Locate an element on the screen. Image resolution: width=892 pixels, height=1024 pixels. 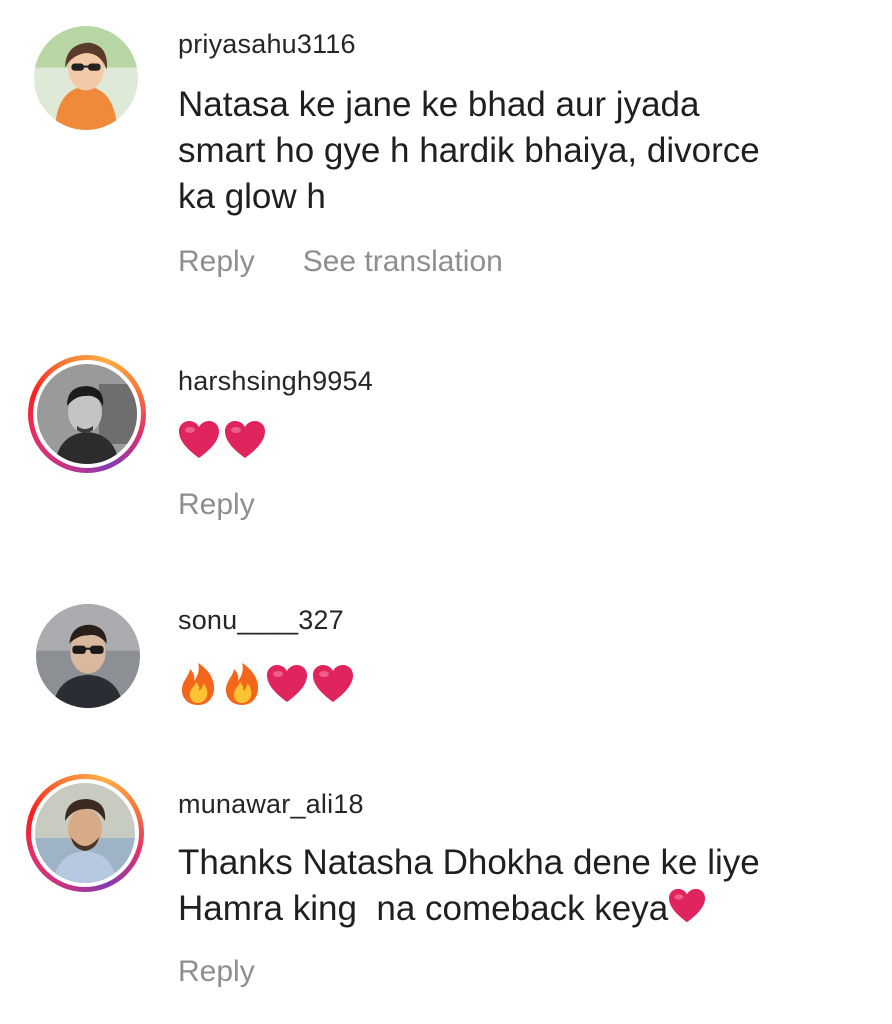
comment-username: munawar_ali18 is located at coordinates (271, 804).